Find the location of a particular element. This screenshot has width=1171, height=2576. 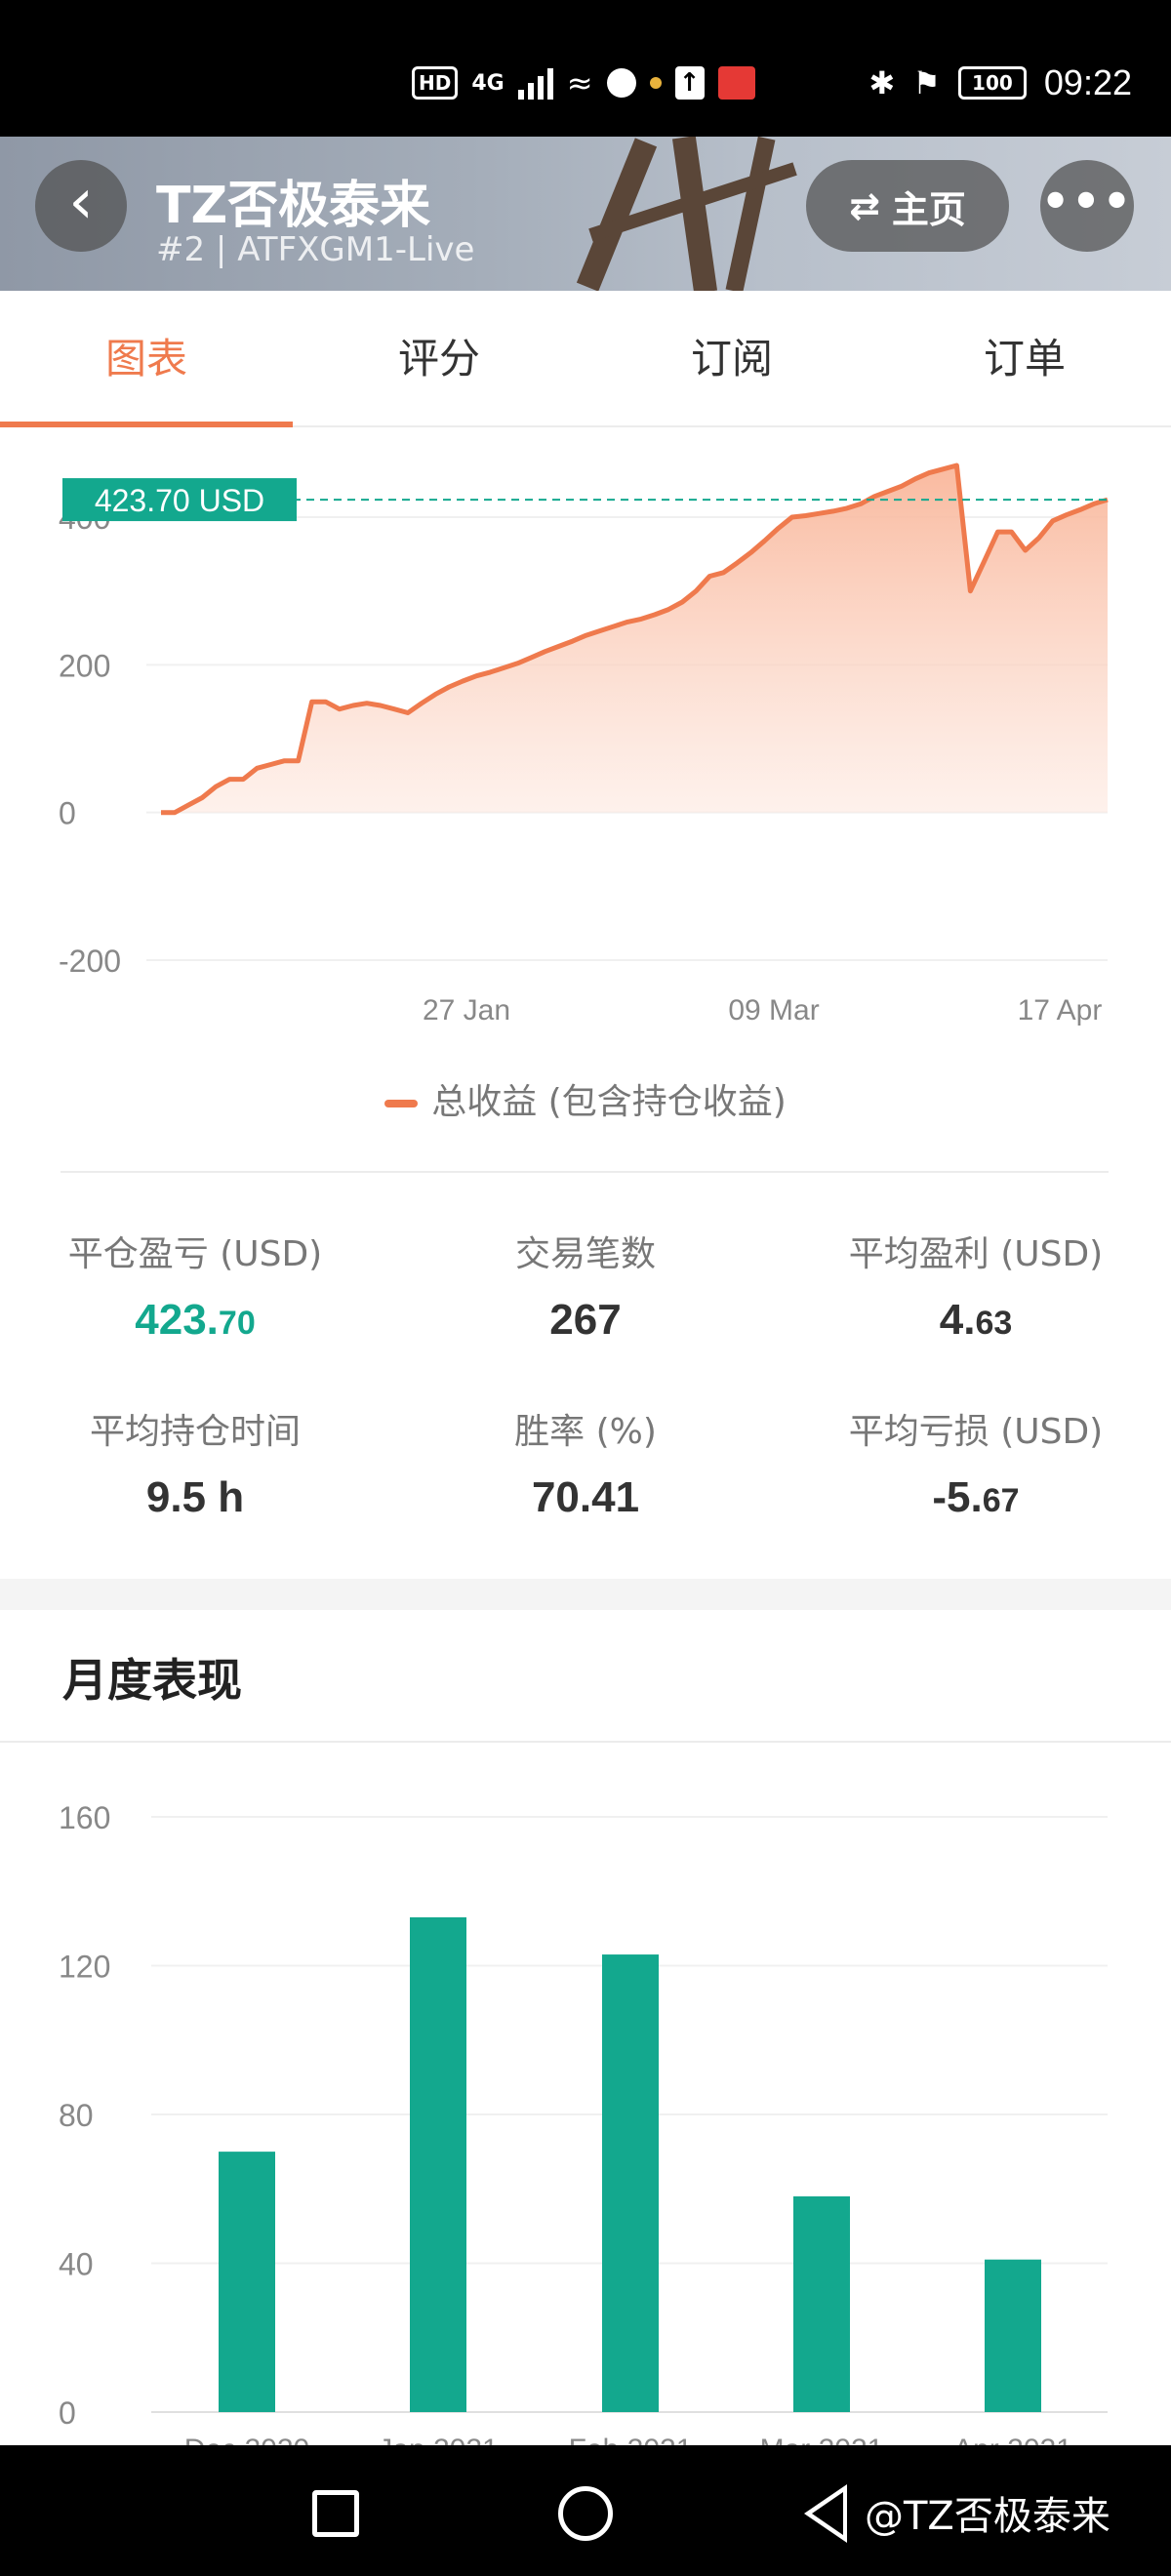

account-subtitle: #2 | ATFXGM1-Live is located at coordinates (315, 249).